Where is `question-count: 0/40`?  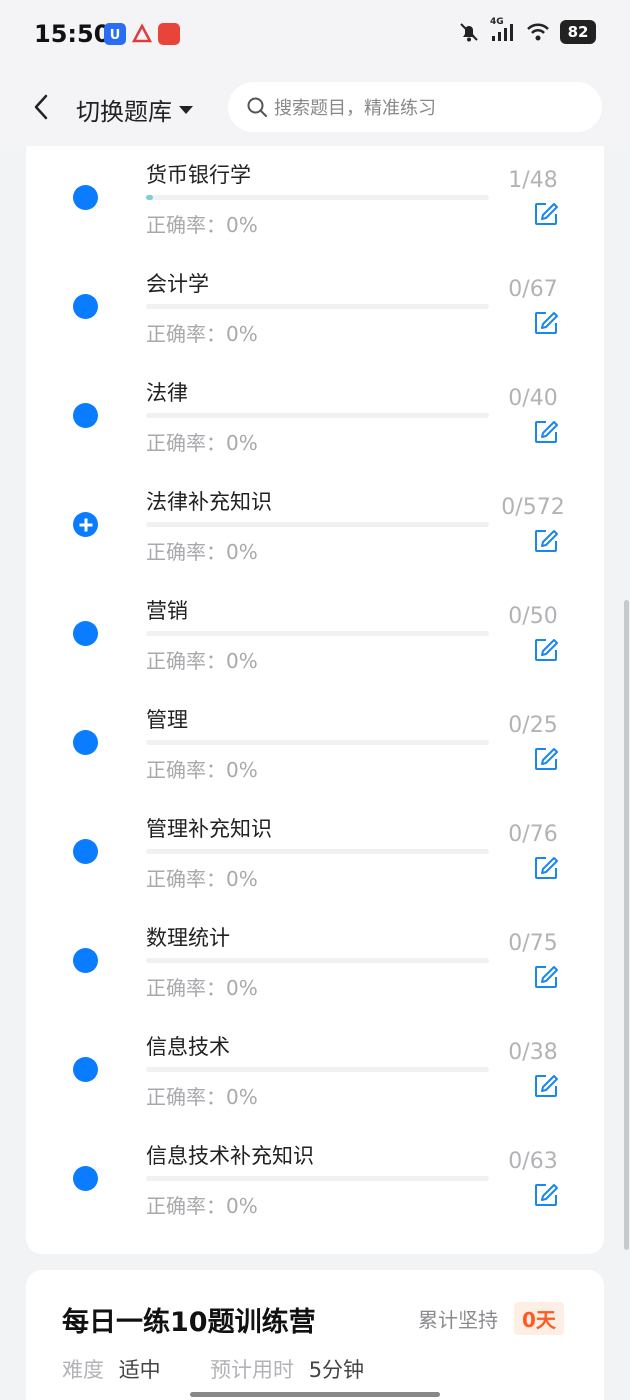 question-count: 0/40 is located at coordinates (533, 398).